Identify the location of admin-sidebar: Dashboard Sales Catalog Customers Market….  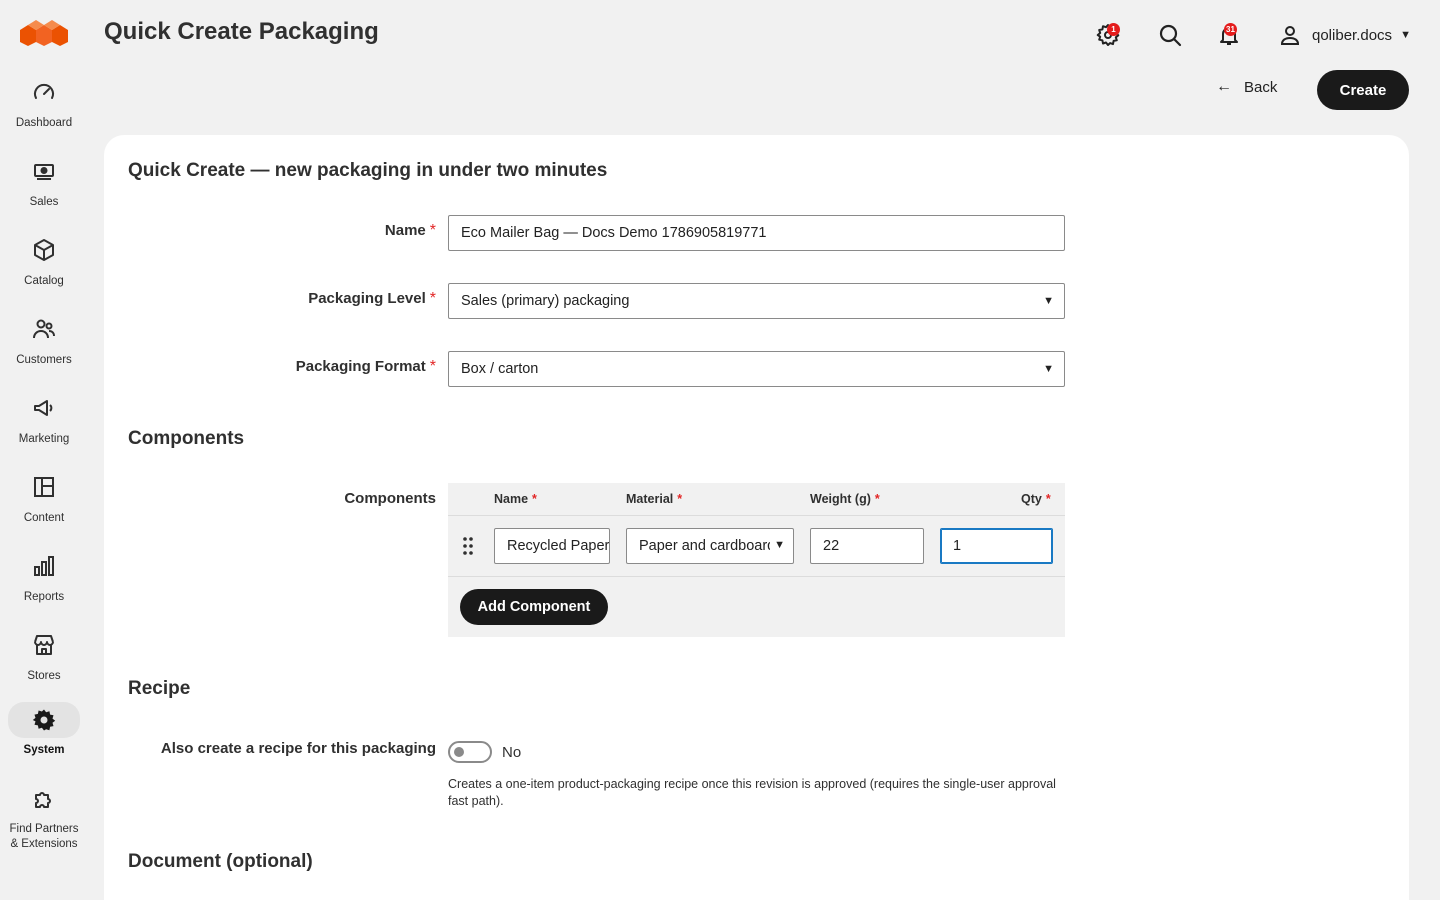
(44, 450).